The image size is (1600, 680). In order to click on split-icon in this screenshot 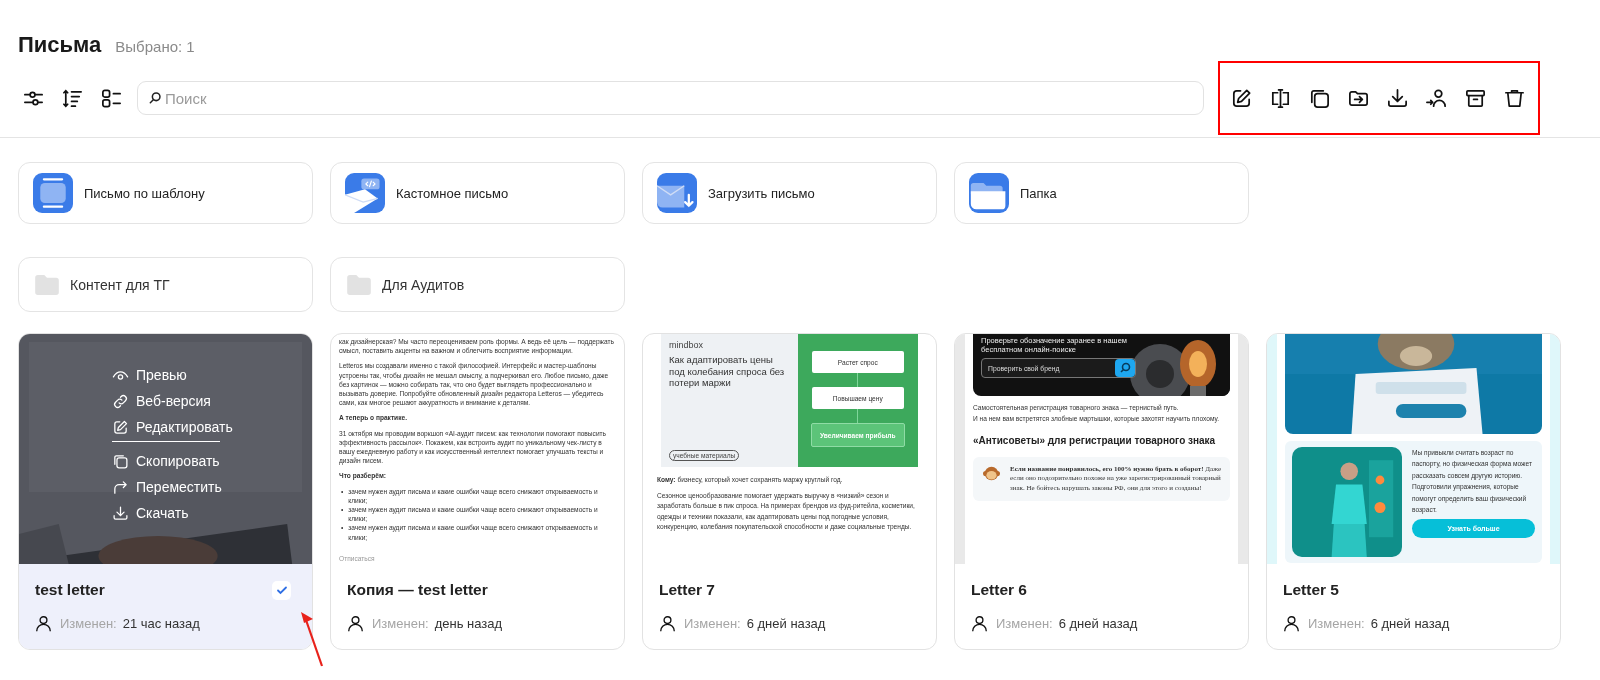, I will do `click(1280, 98)`.